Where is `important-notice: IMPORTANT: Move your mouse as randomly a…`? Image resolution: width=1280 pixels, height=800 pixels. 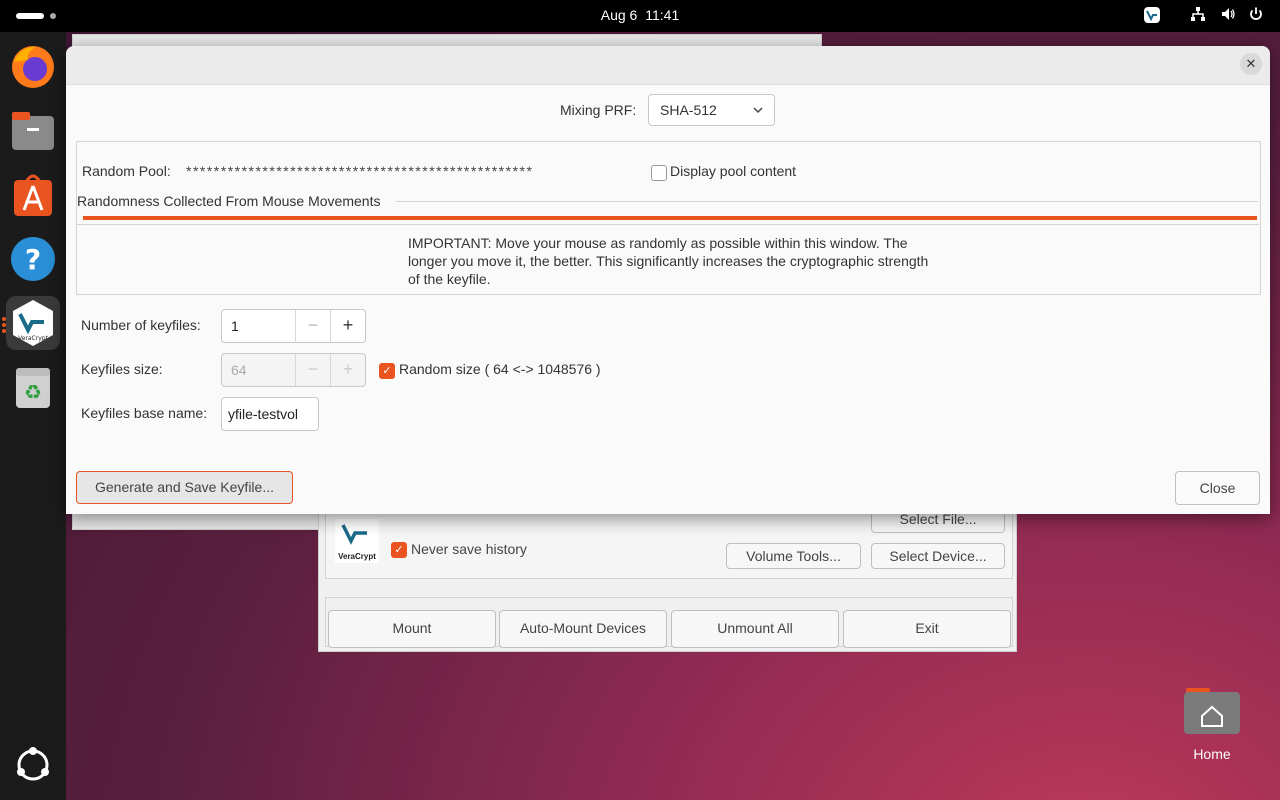 important-notice: IMPORTANT: Move your mouse as randomly a… is located at coordinates (668, 261).